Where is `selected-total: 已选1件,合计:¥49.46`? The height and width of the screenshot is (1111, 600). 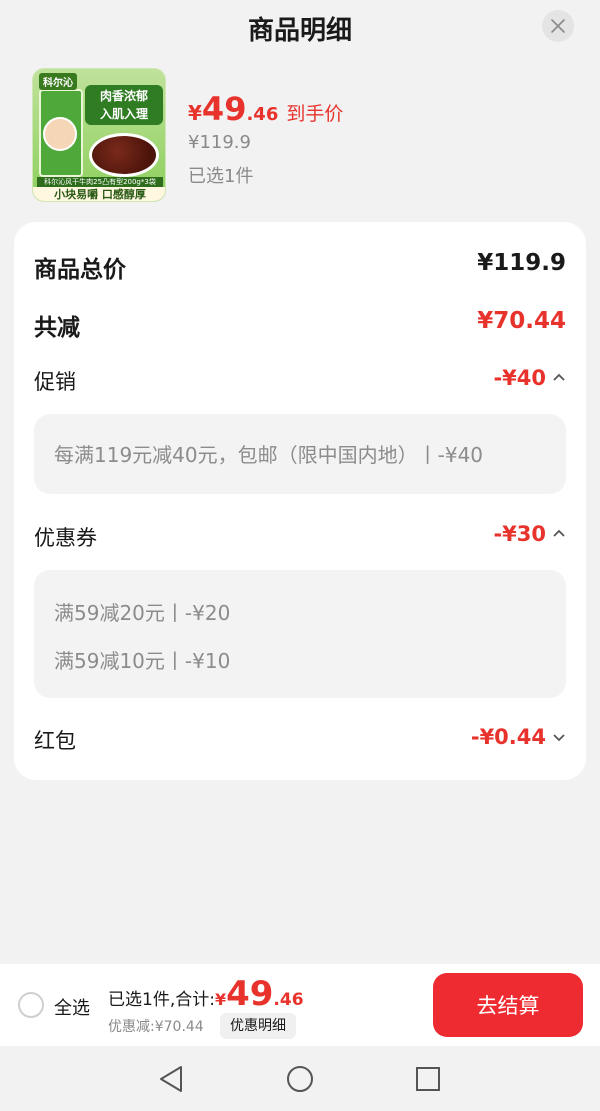
selected-total: 已选1件,合计:¥49.46 is located at coordinates (206, 994).